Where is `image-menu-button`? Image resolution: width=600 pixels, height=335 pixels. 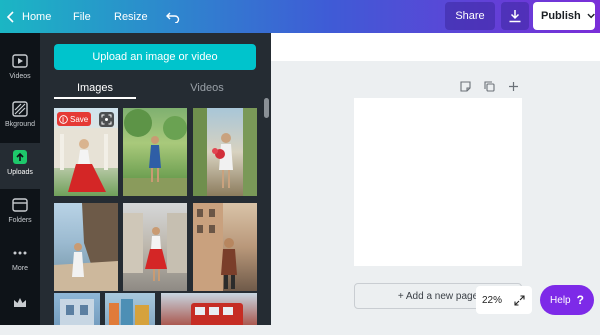
image-menu-button is located at coordinates (106, 119).